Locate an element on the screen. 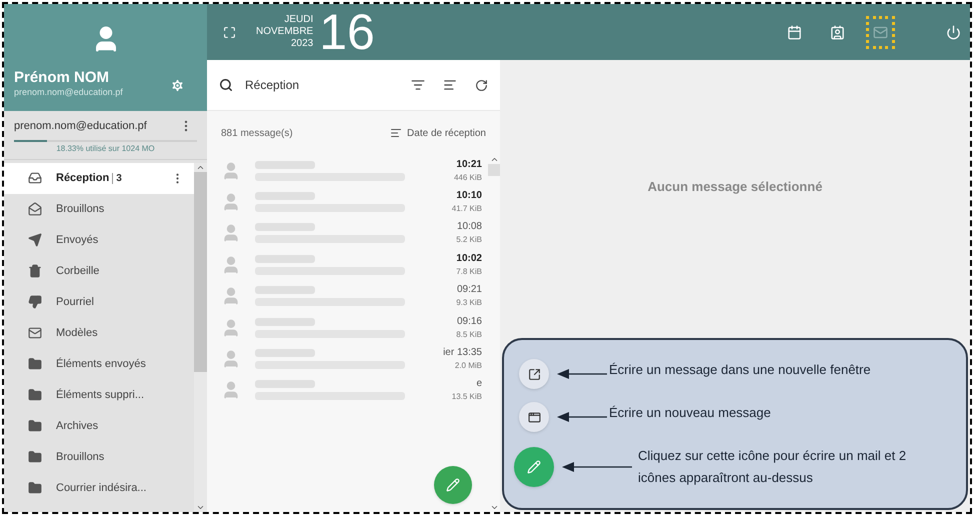 This screenshot has width=974, height=516. message-row: 09:21 9.3 KiB is located at coordinates (347, 296).